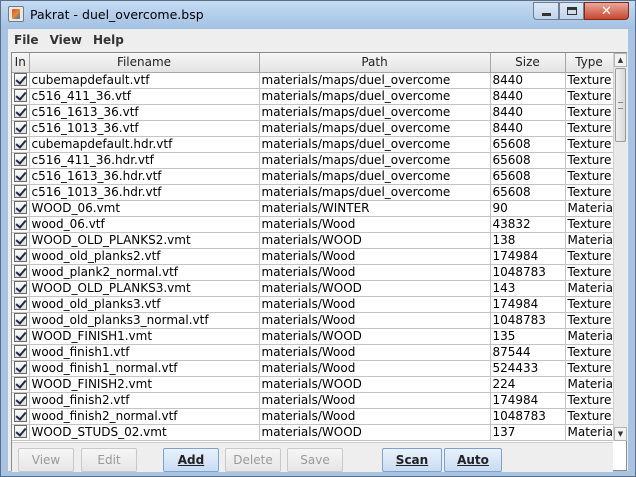 The image size is (636, 477). I want to click on vertical-scrollbar: ▲ ▼, so click(620, 247).